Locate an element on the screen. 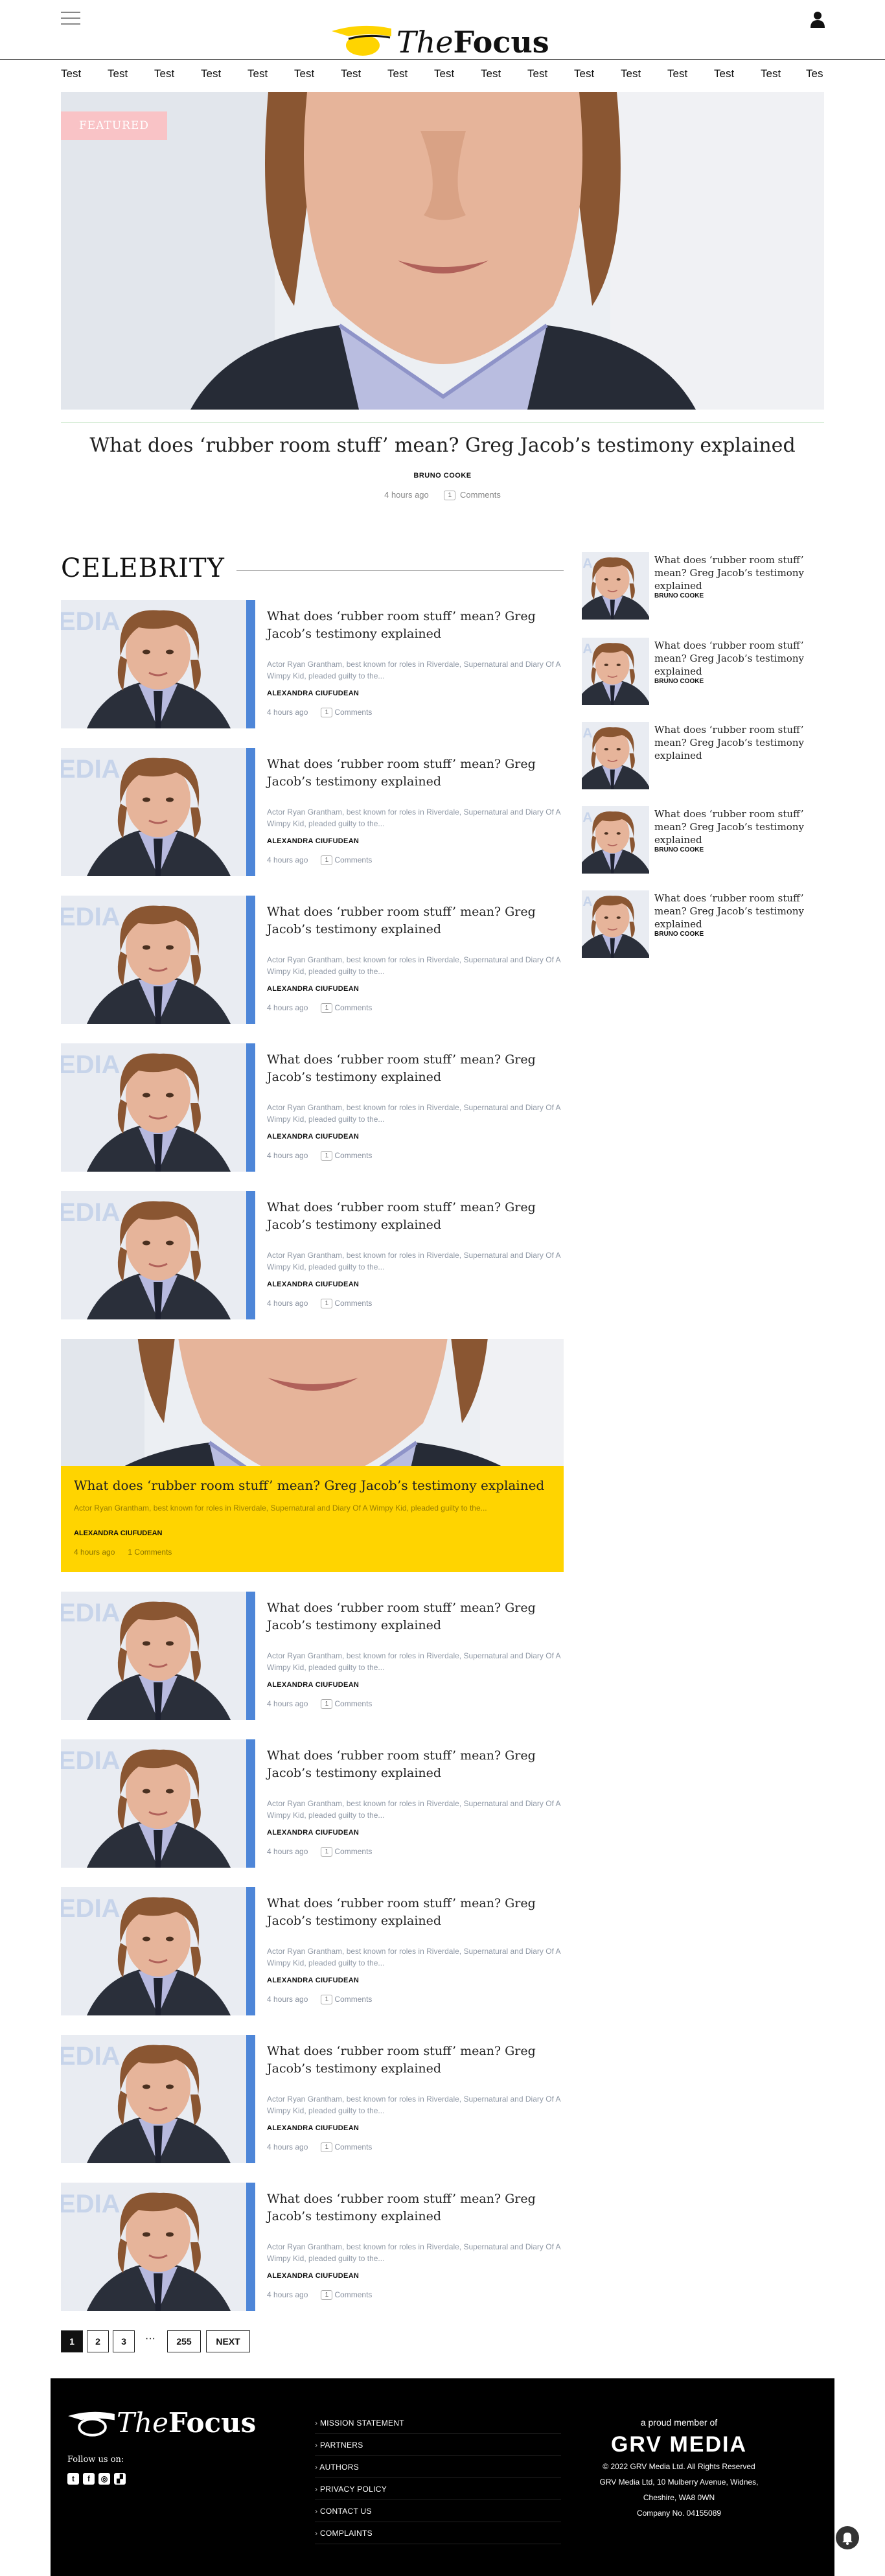 The height and width of the screenshot is (2576, 885). grv-logo: GRV MEDIA is located at coordinates (679, 2445).